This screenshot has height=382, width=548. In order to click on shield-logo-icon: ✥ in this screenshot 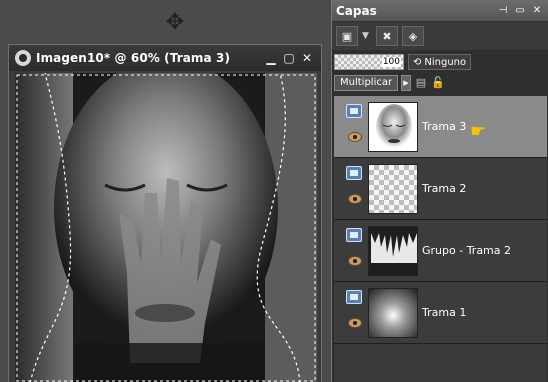, I will do `click(175, 22)`.